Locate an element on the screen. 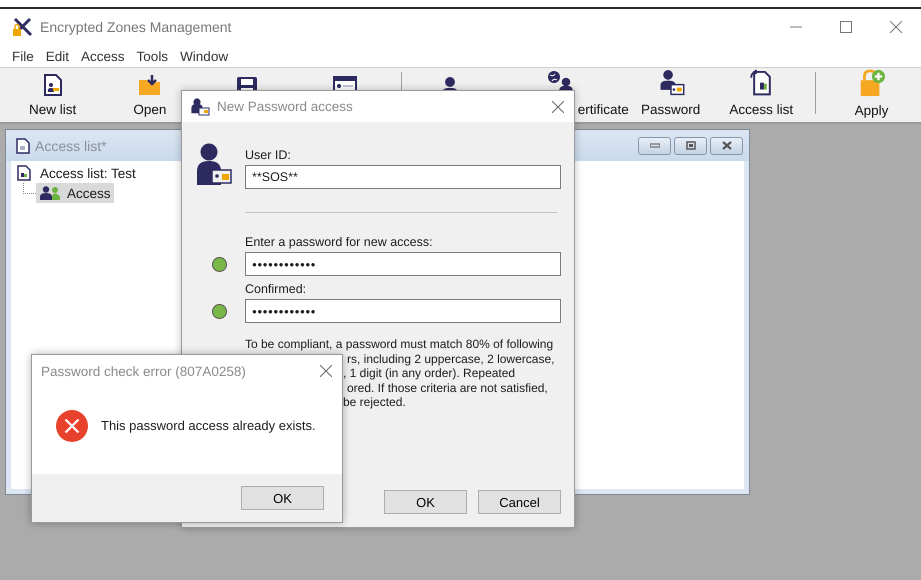 The width and height of the screenshot is (921, 580). minimize-icon is located at coordinates (655, 145).